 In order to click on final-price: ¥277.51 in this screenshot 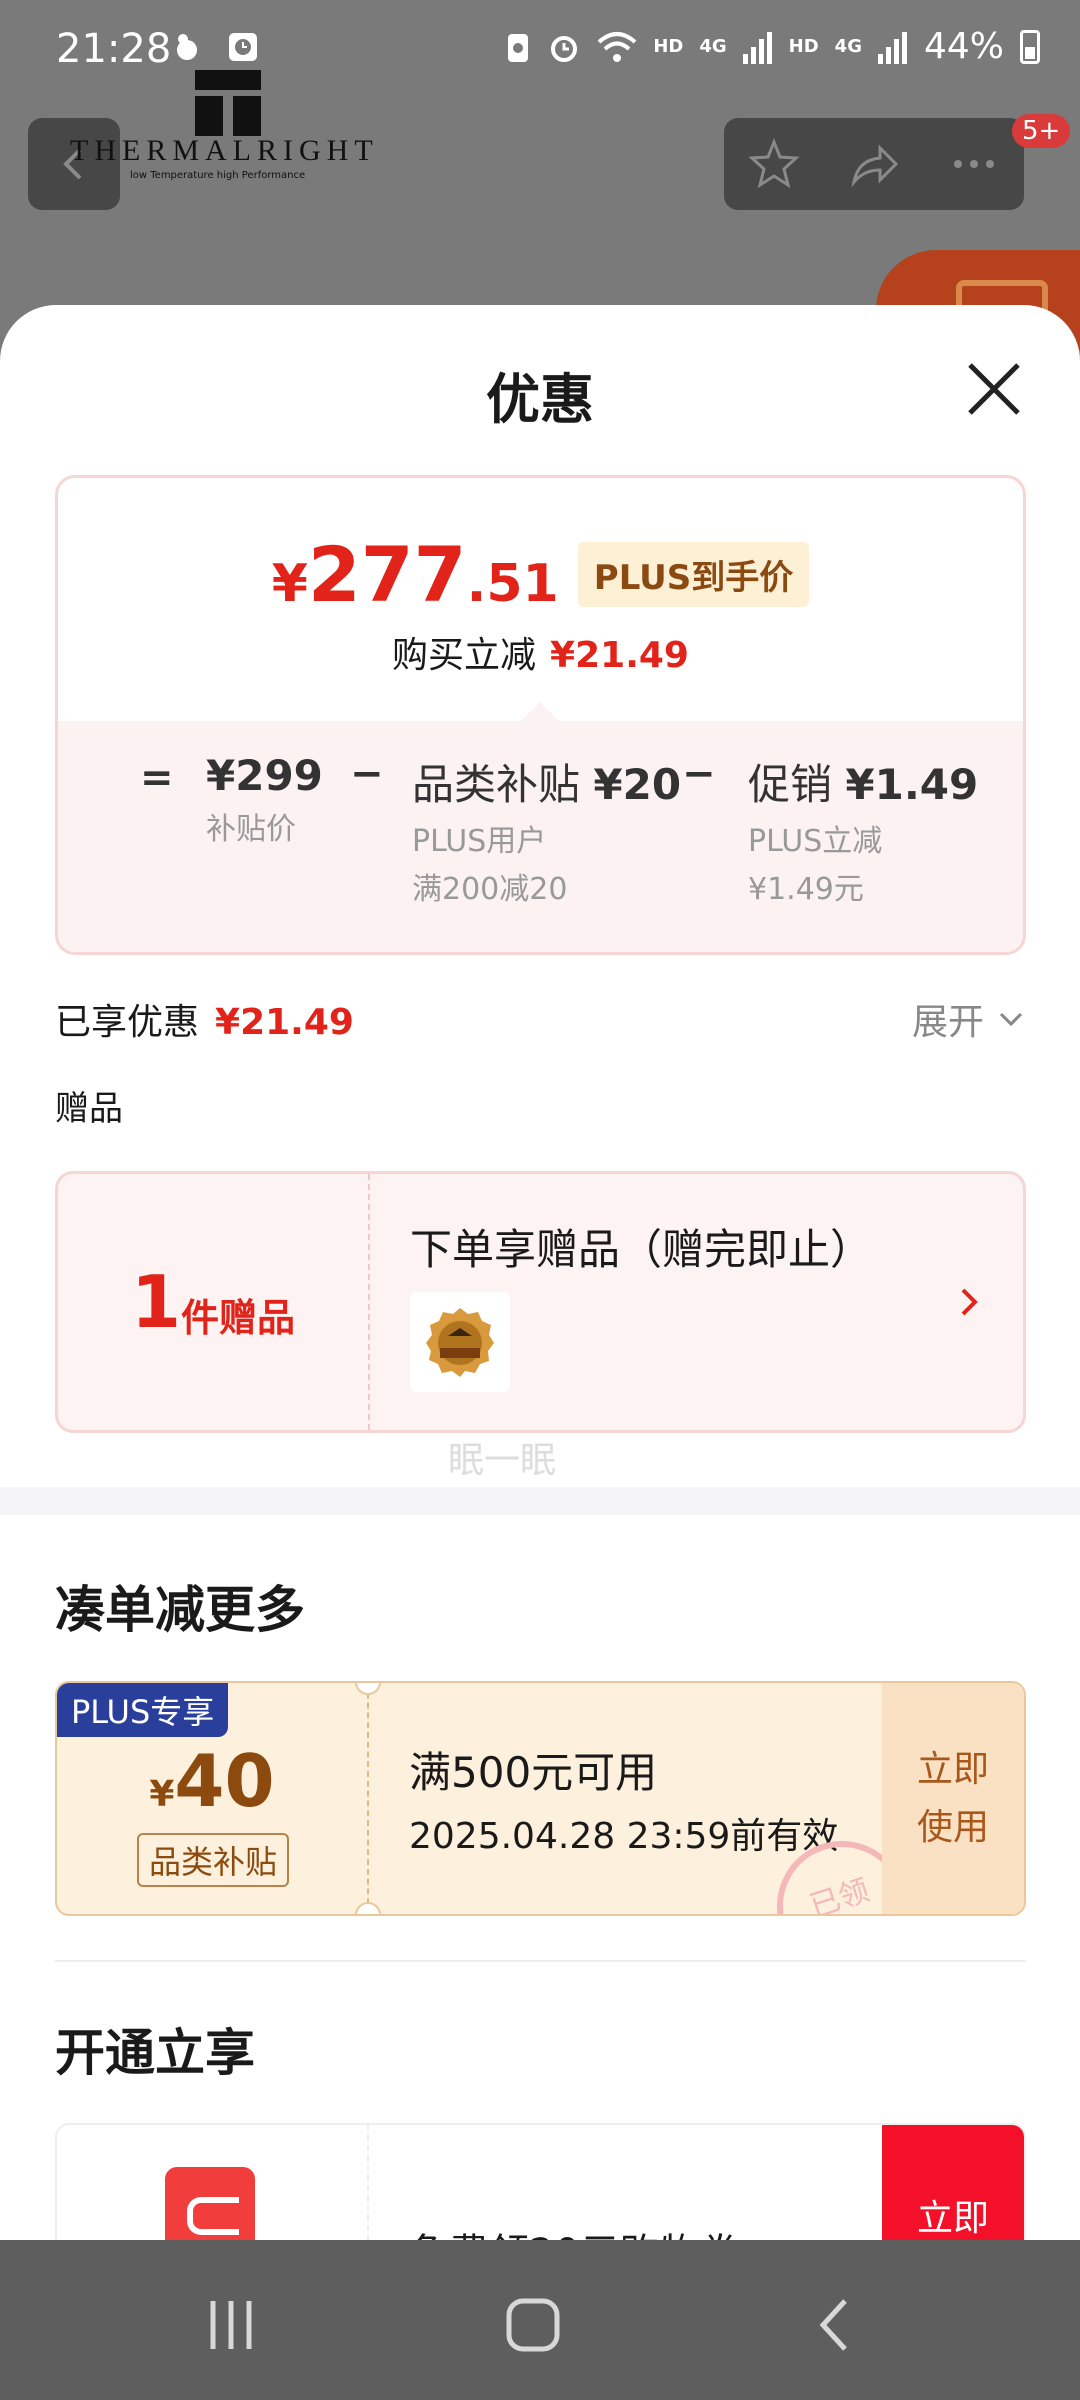, I will do `click(415, 574)`.